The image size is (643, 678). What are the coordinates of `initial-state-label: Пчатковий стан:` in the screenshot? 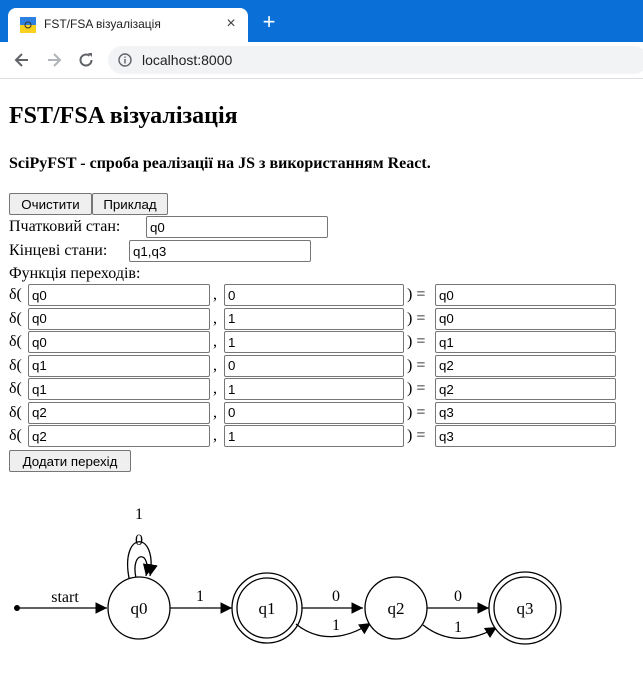 It's located at (65, 226).